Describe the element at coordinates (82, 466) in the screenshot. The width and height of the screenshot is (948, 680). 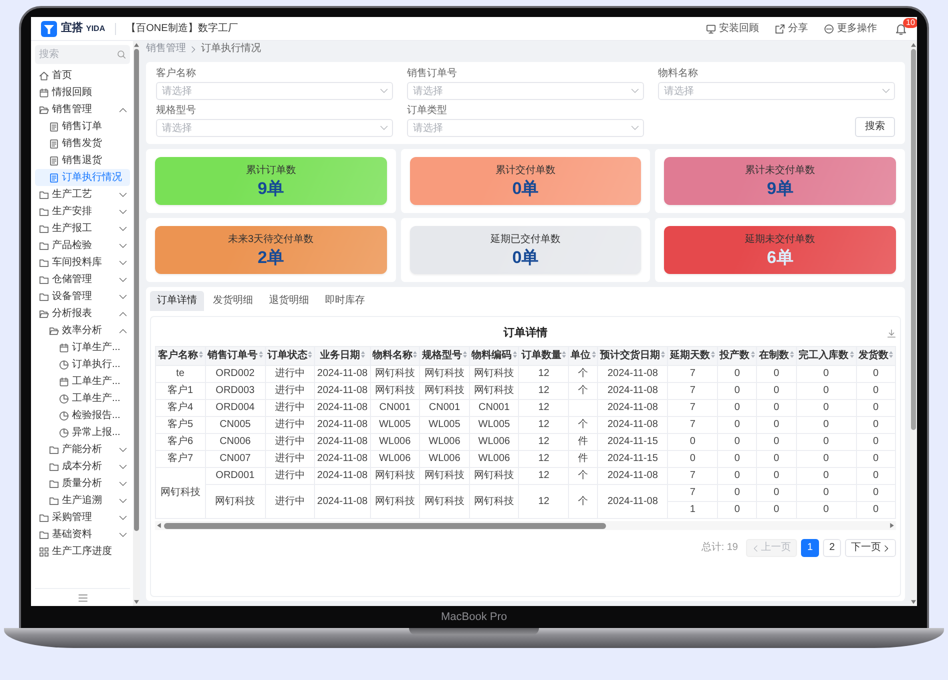
I see `sidebar-item: 成本分析` at that location.